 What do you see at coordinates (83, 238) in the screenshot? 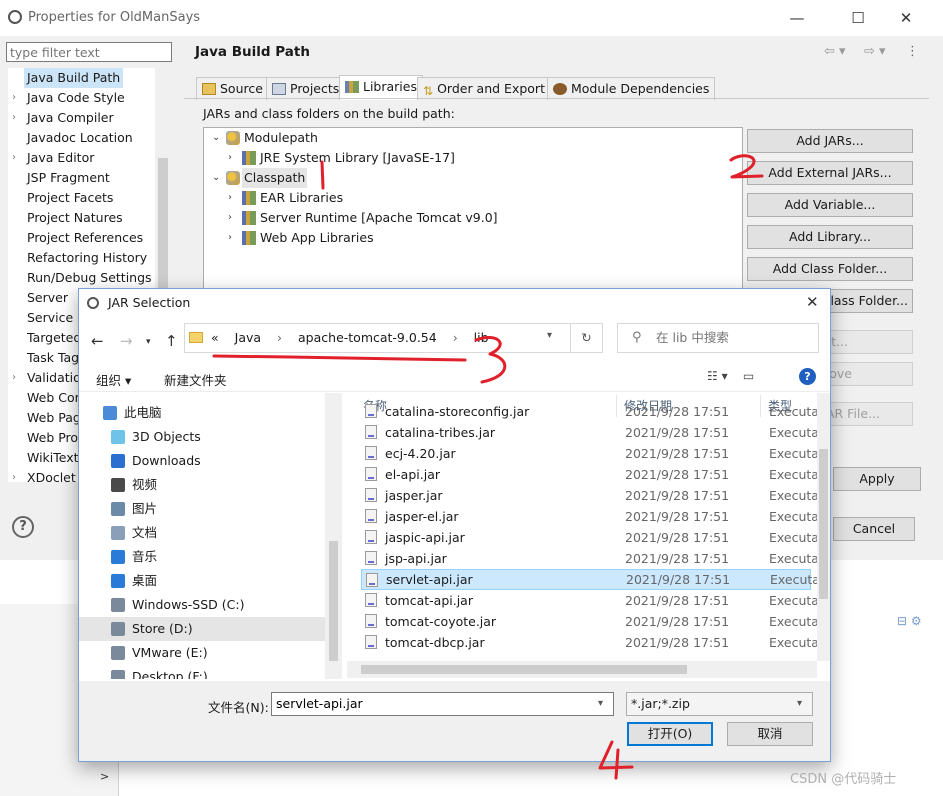
I see `sidebar-item: Project References` at bounding box center [83, 238].